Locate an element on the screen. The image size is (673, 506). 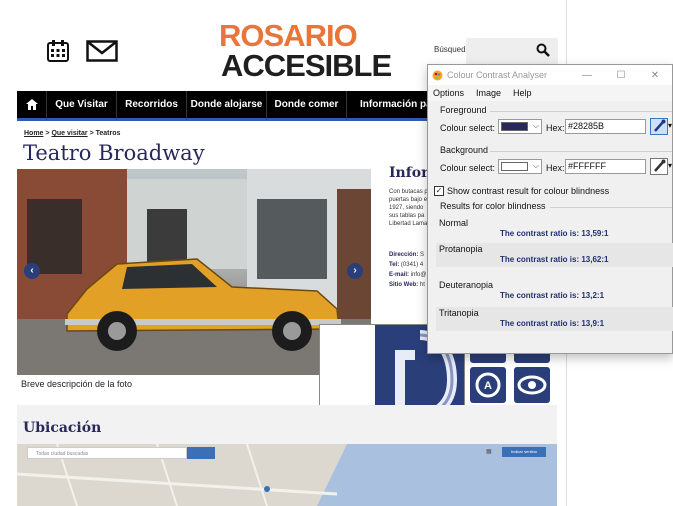
result-name: Deuteranopia is located at coordinates (466, 285).